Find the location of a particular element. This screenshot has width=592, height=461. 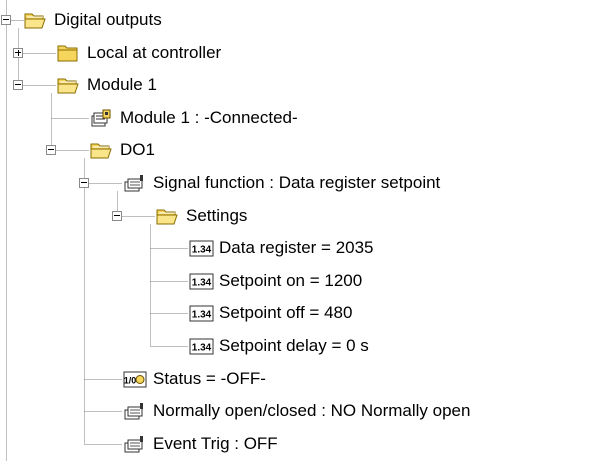

io-status-icon: 1/0 is located at coordinates (135, 379).